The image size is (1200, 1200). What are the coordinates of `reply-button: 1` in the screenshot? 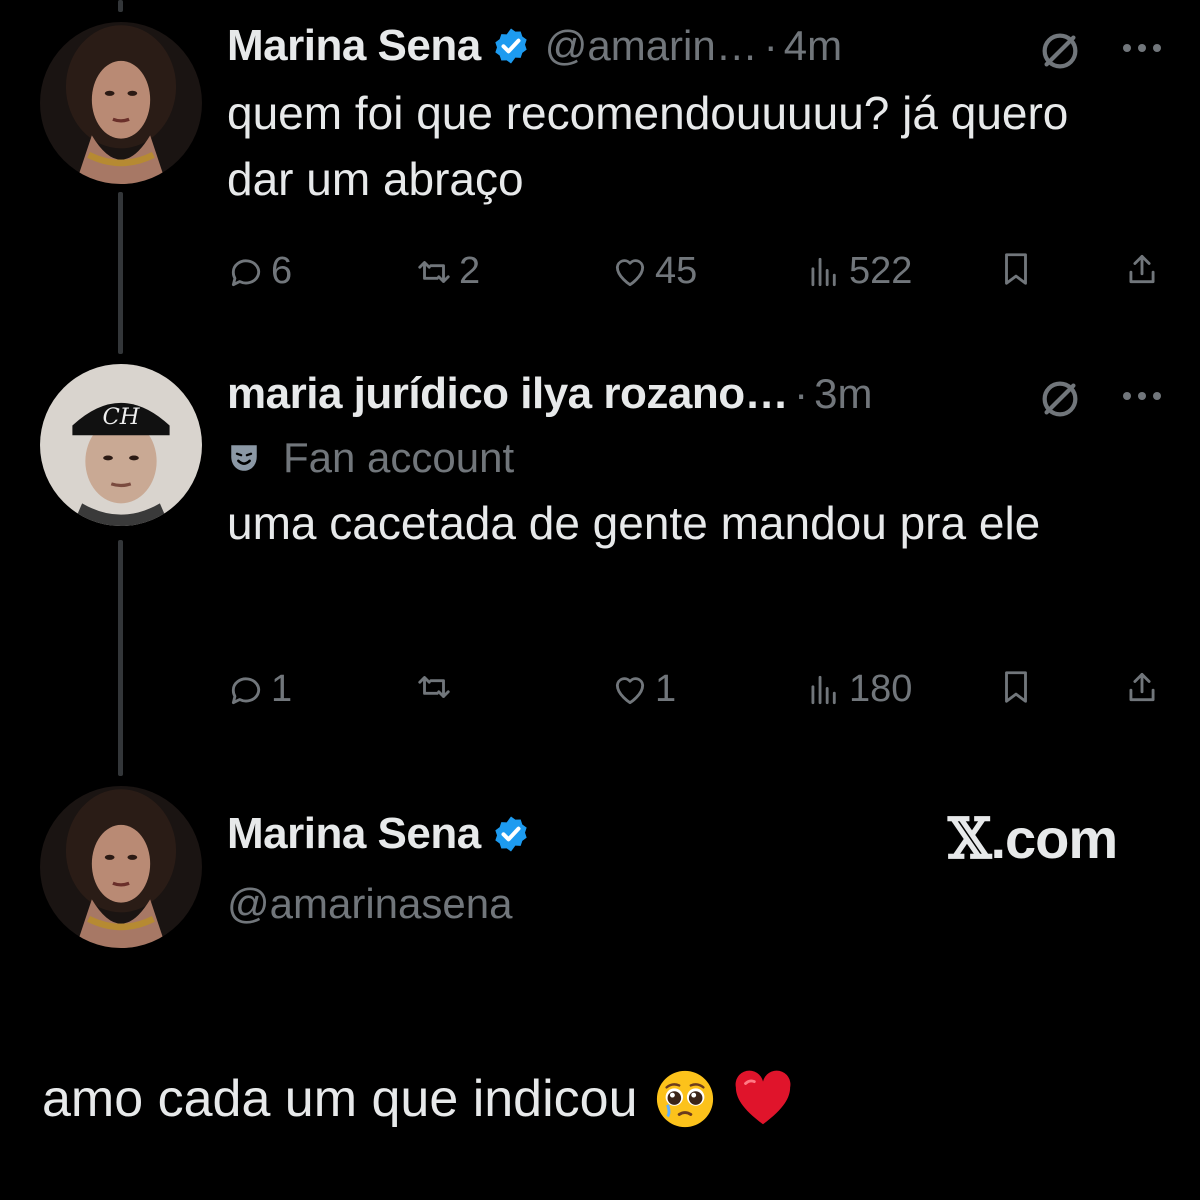 It's located at (259, 689).